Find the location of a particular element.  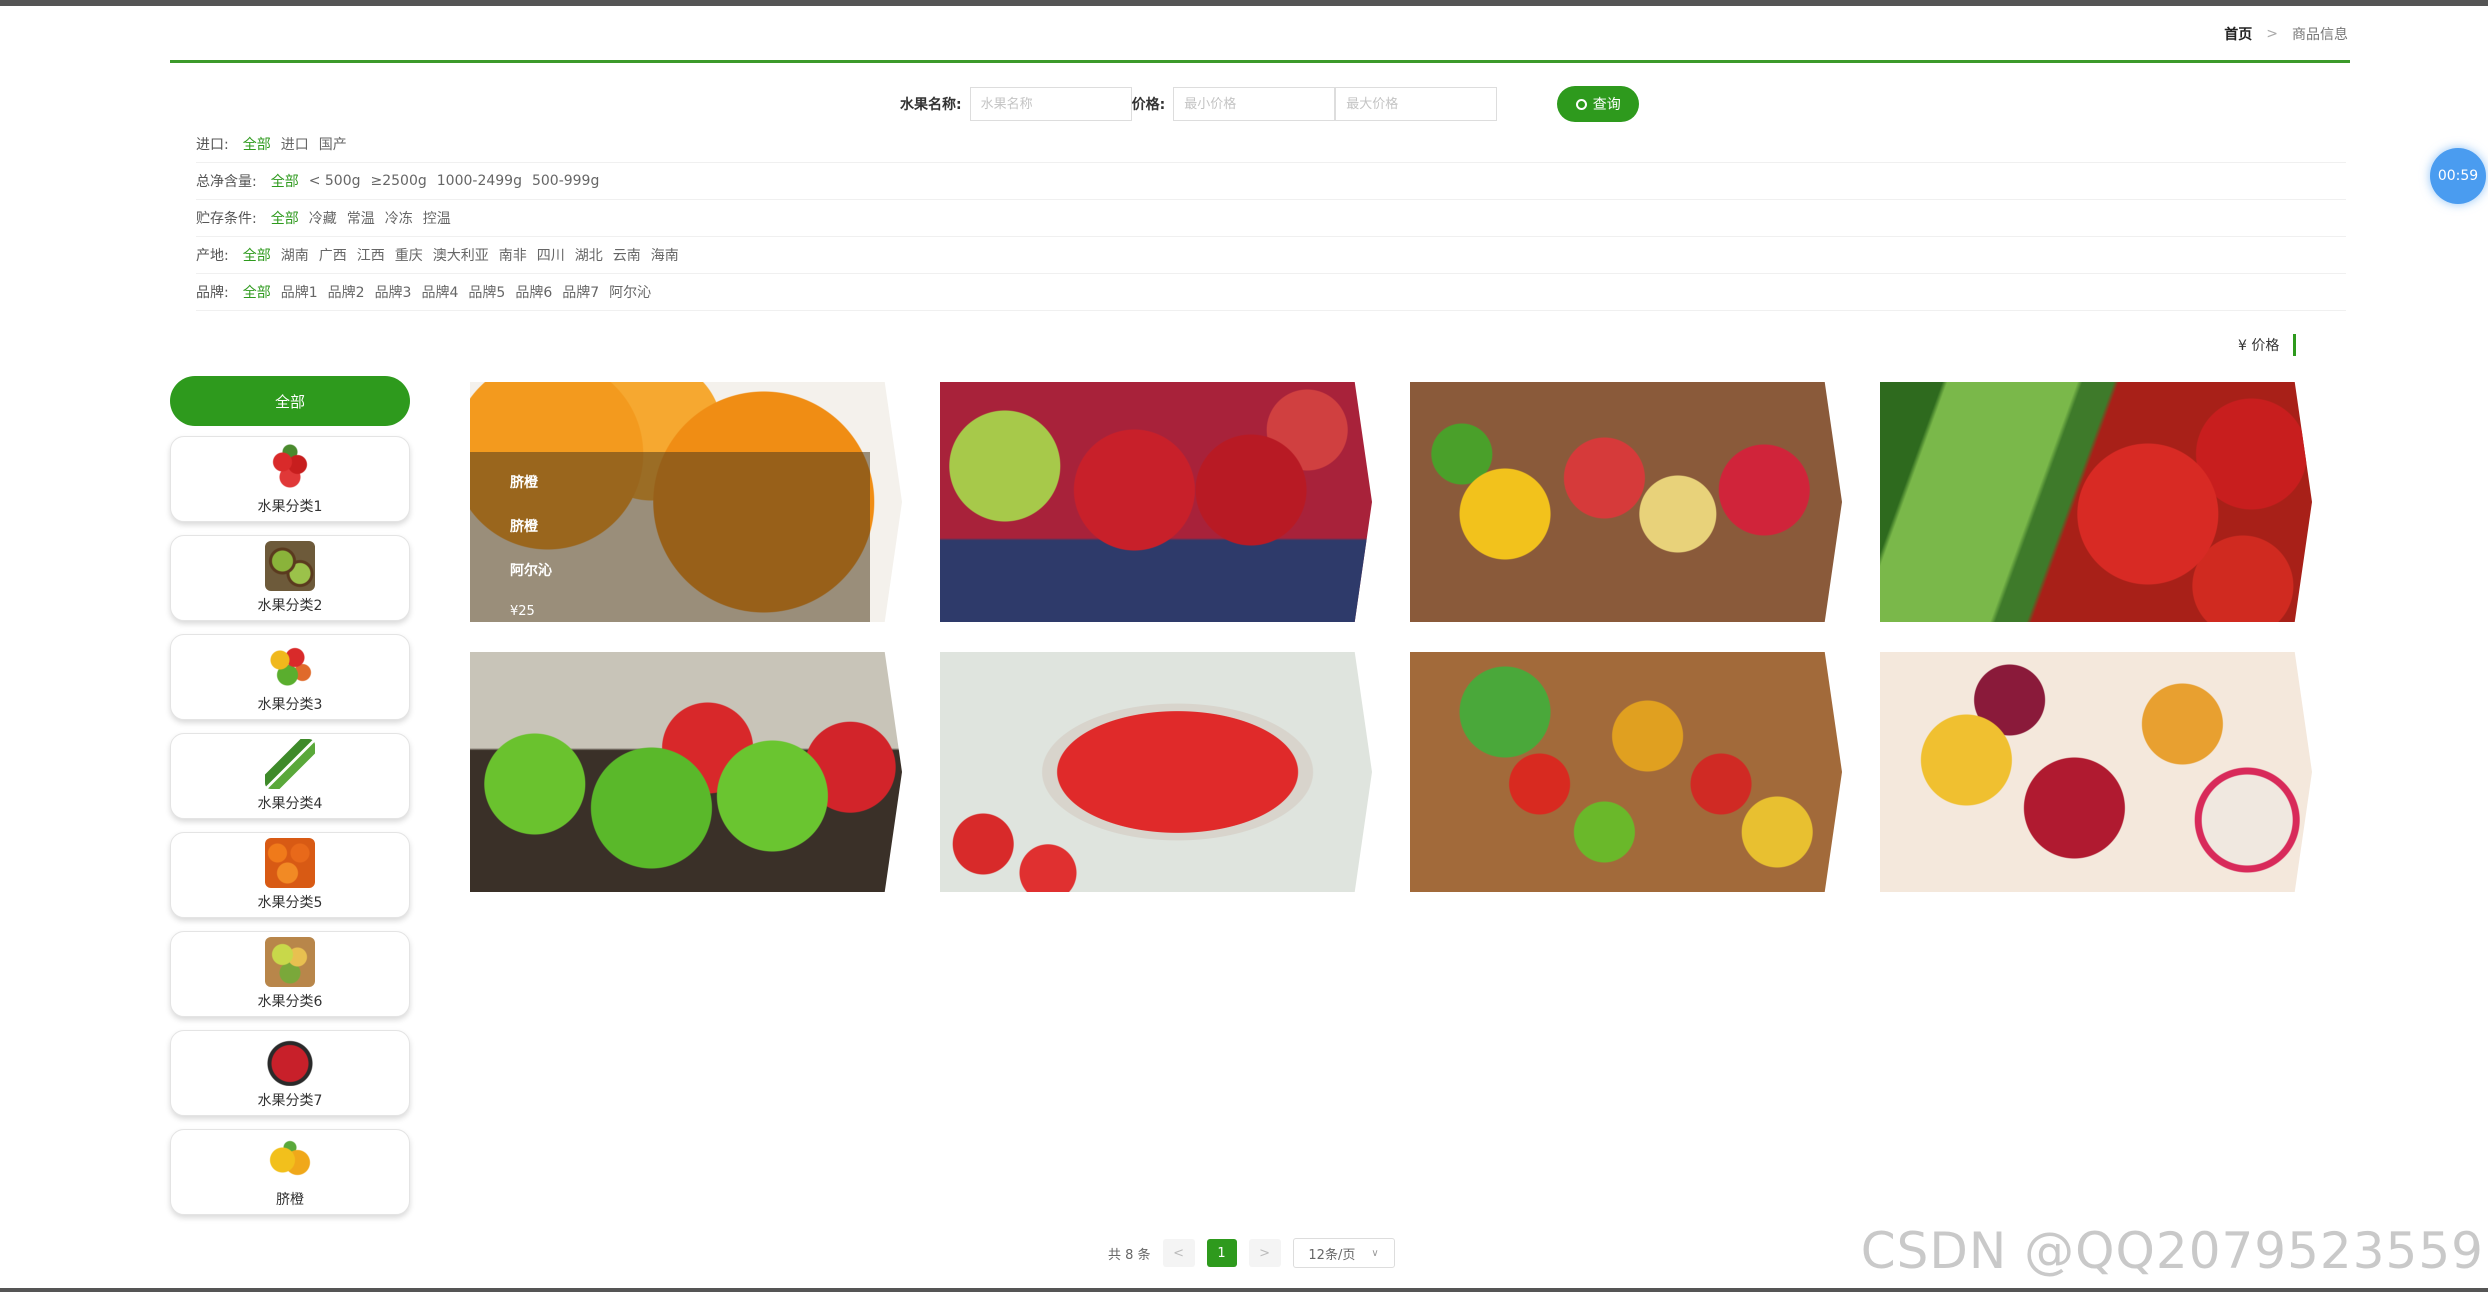

filter-option: 冷冻 is located at coordinates (399, 218).